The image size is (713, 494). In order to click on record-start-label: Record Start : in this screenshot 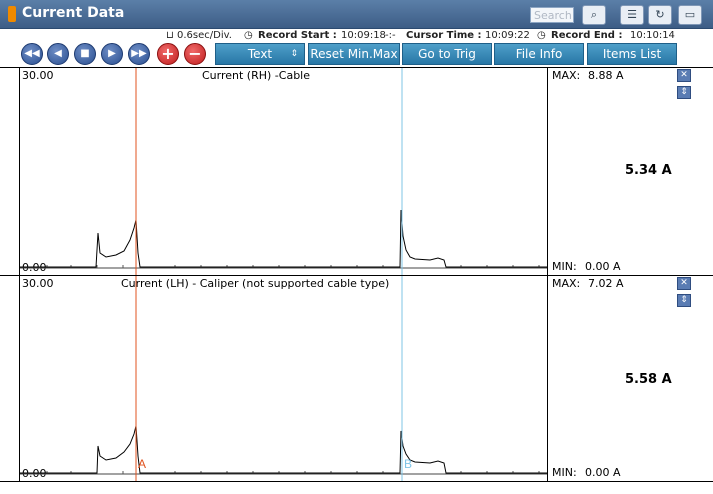, I will do `click(297, 35)`.